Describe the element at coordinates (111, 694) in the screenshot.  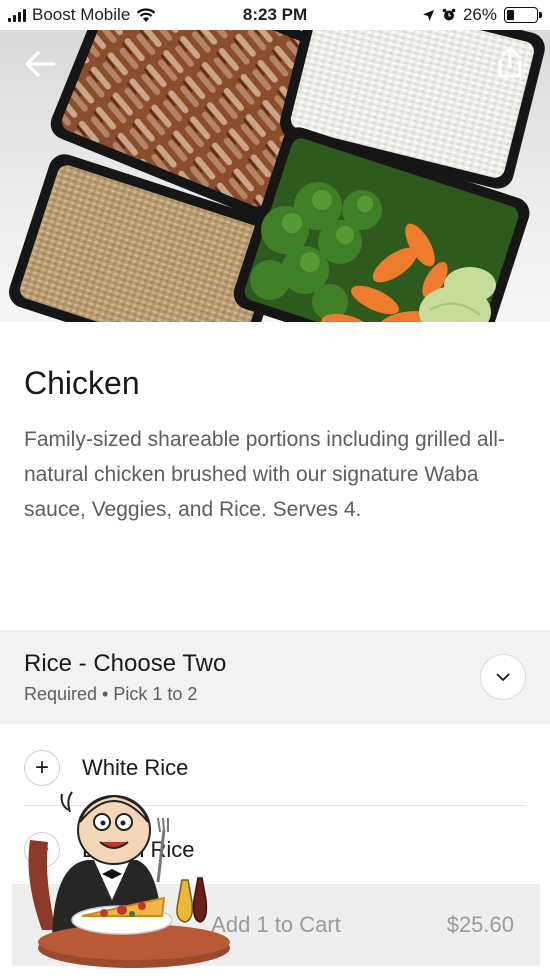
I see `option-group-requirement: Required • Pick 1 to 2` at that location.